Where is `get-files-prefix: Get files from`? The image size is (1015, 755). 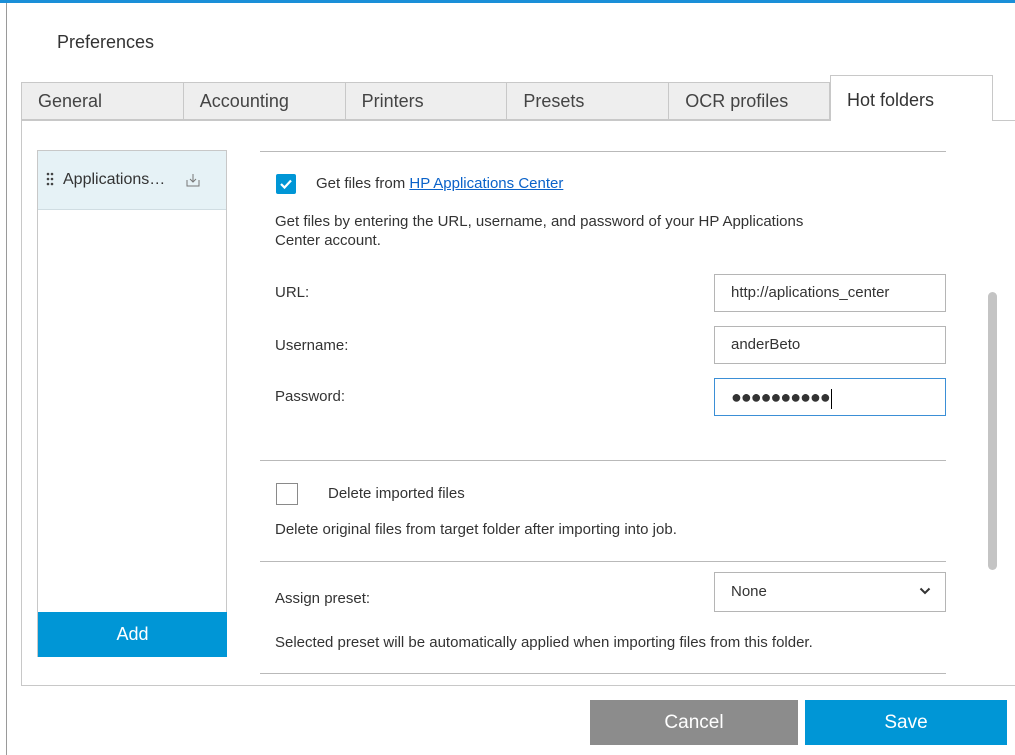 get-files-prefix: Get files from is located at coordinates (361, 183).